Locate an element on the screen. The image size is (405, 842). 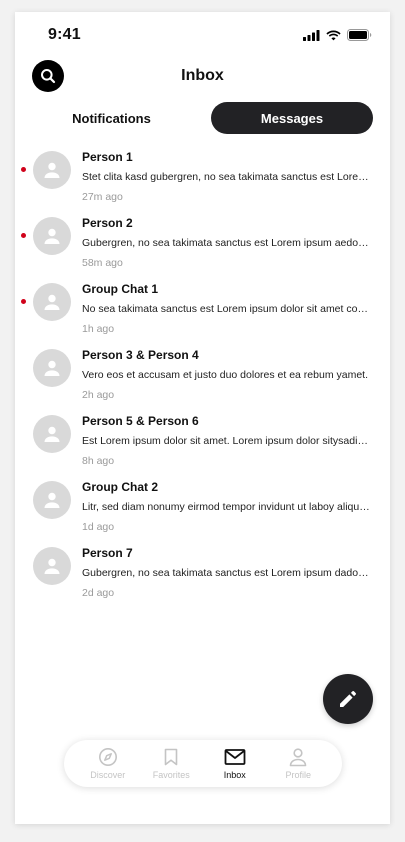
tab-bar: Notifications Messages is located at coordinates (201, 118).